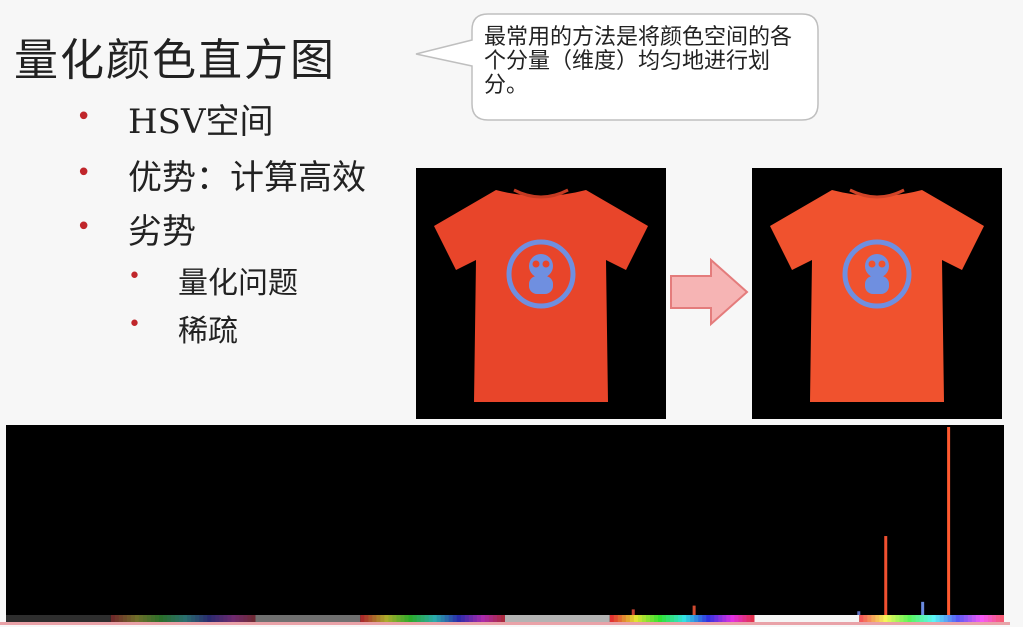 Image resolution: width=1023 pixels, height=627 pixels. What do you see at coordinates (247, 178) in the screenshot?
I see `bullet-label: 优势：计算高效` at bounding box center [247, 178].